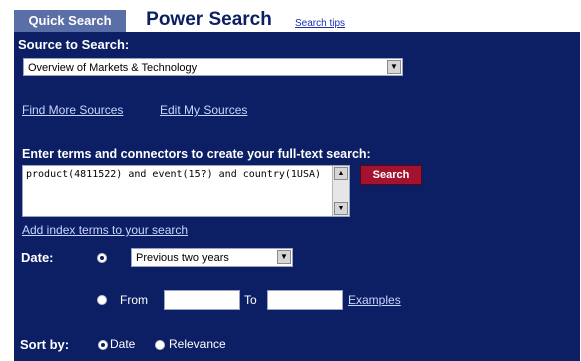 This screenshot has width=581, height=361. I want to click on sort-relevance-label: Relevance, so click(197, 344).